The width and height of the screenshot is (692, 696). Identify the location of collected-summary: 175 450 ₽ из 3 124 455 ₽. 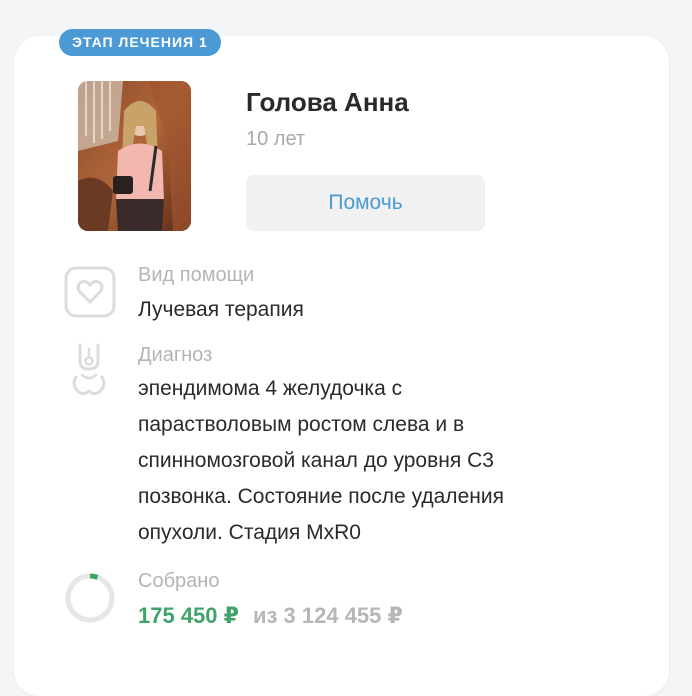
(270, 616).